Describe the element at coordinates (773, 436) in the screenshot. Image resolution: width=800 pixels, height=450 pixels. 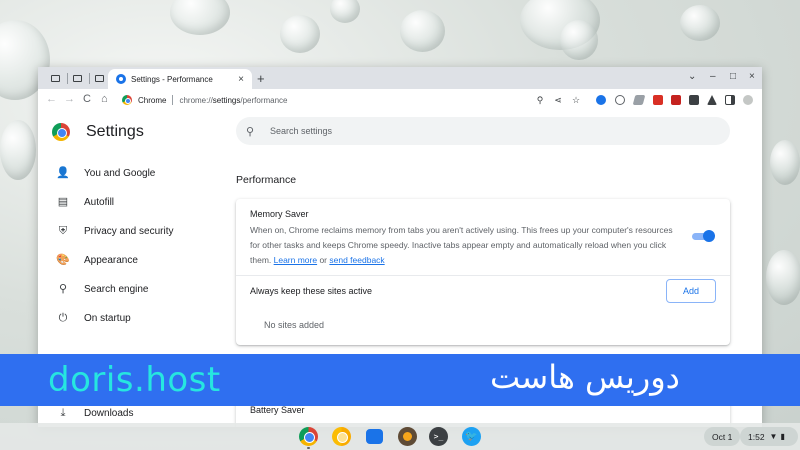
I see `wifi-icon: ▼` at that location.